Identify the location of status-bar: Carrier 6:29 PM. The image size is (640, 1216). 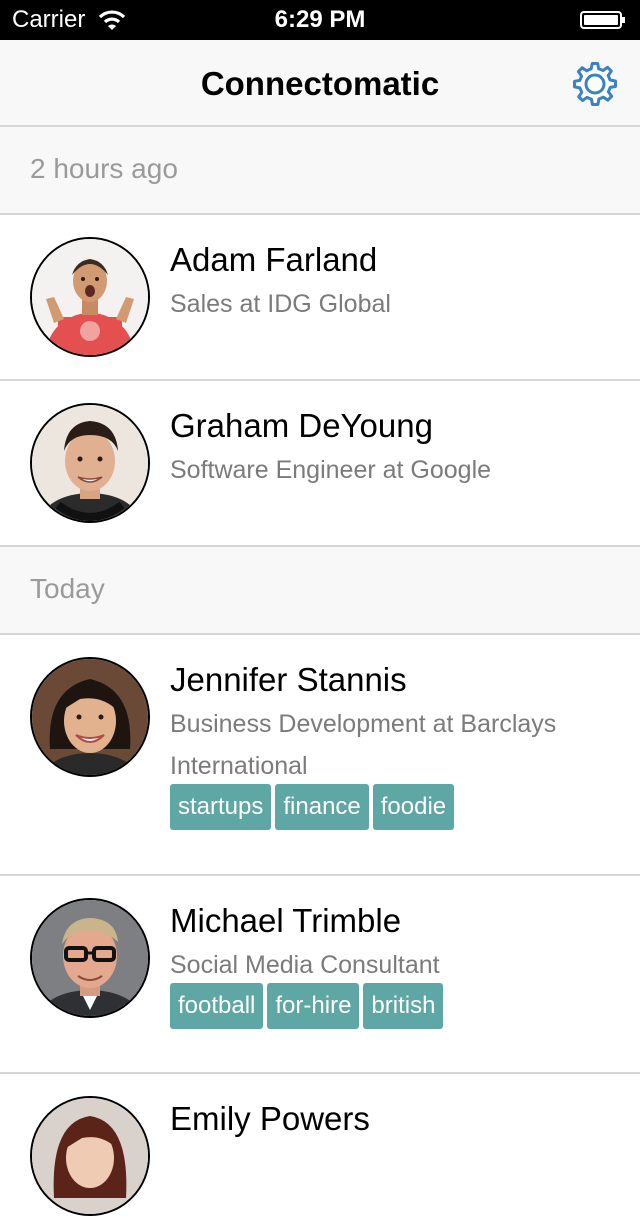
(320, 20).